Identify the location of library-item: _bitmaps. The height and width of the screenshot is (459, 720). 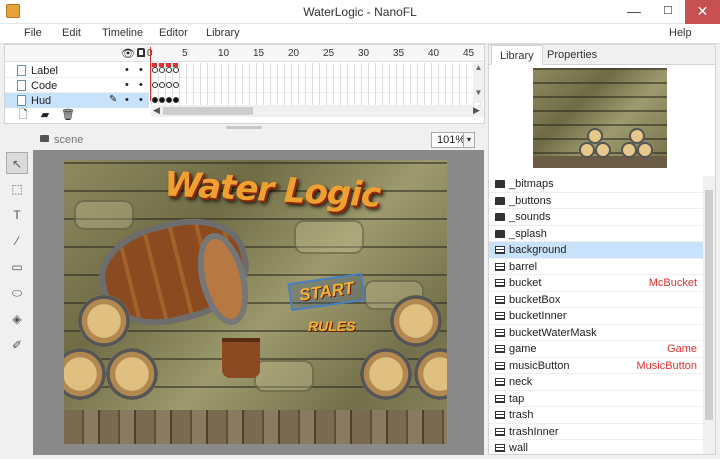
(596, 184).